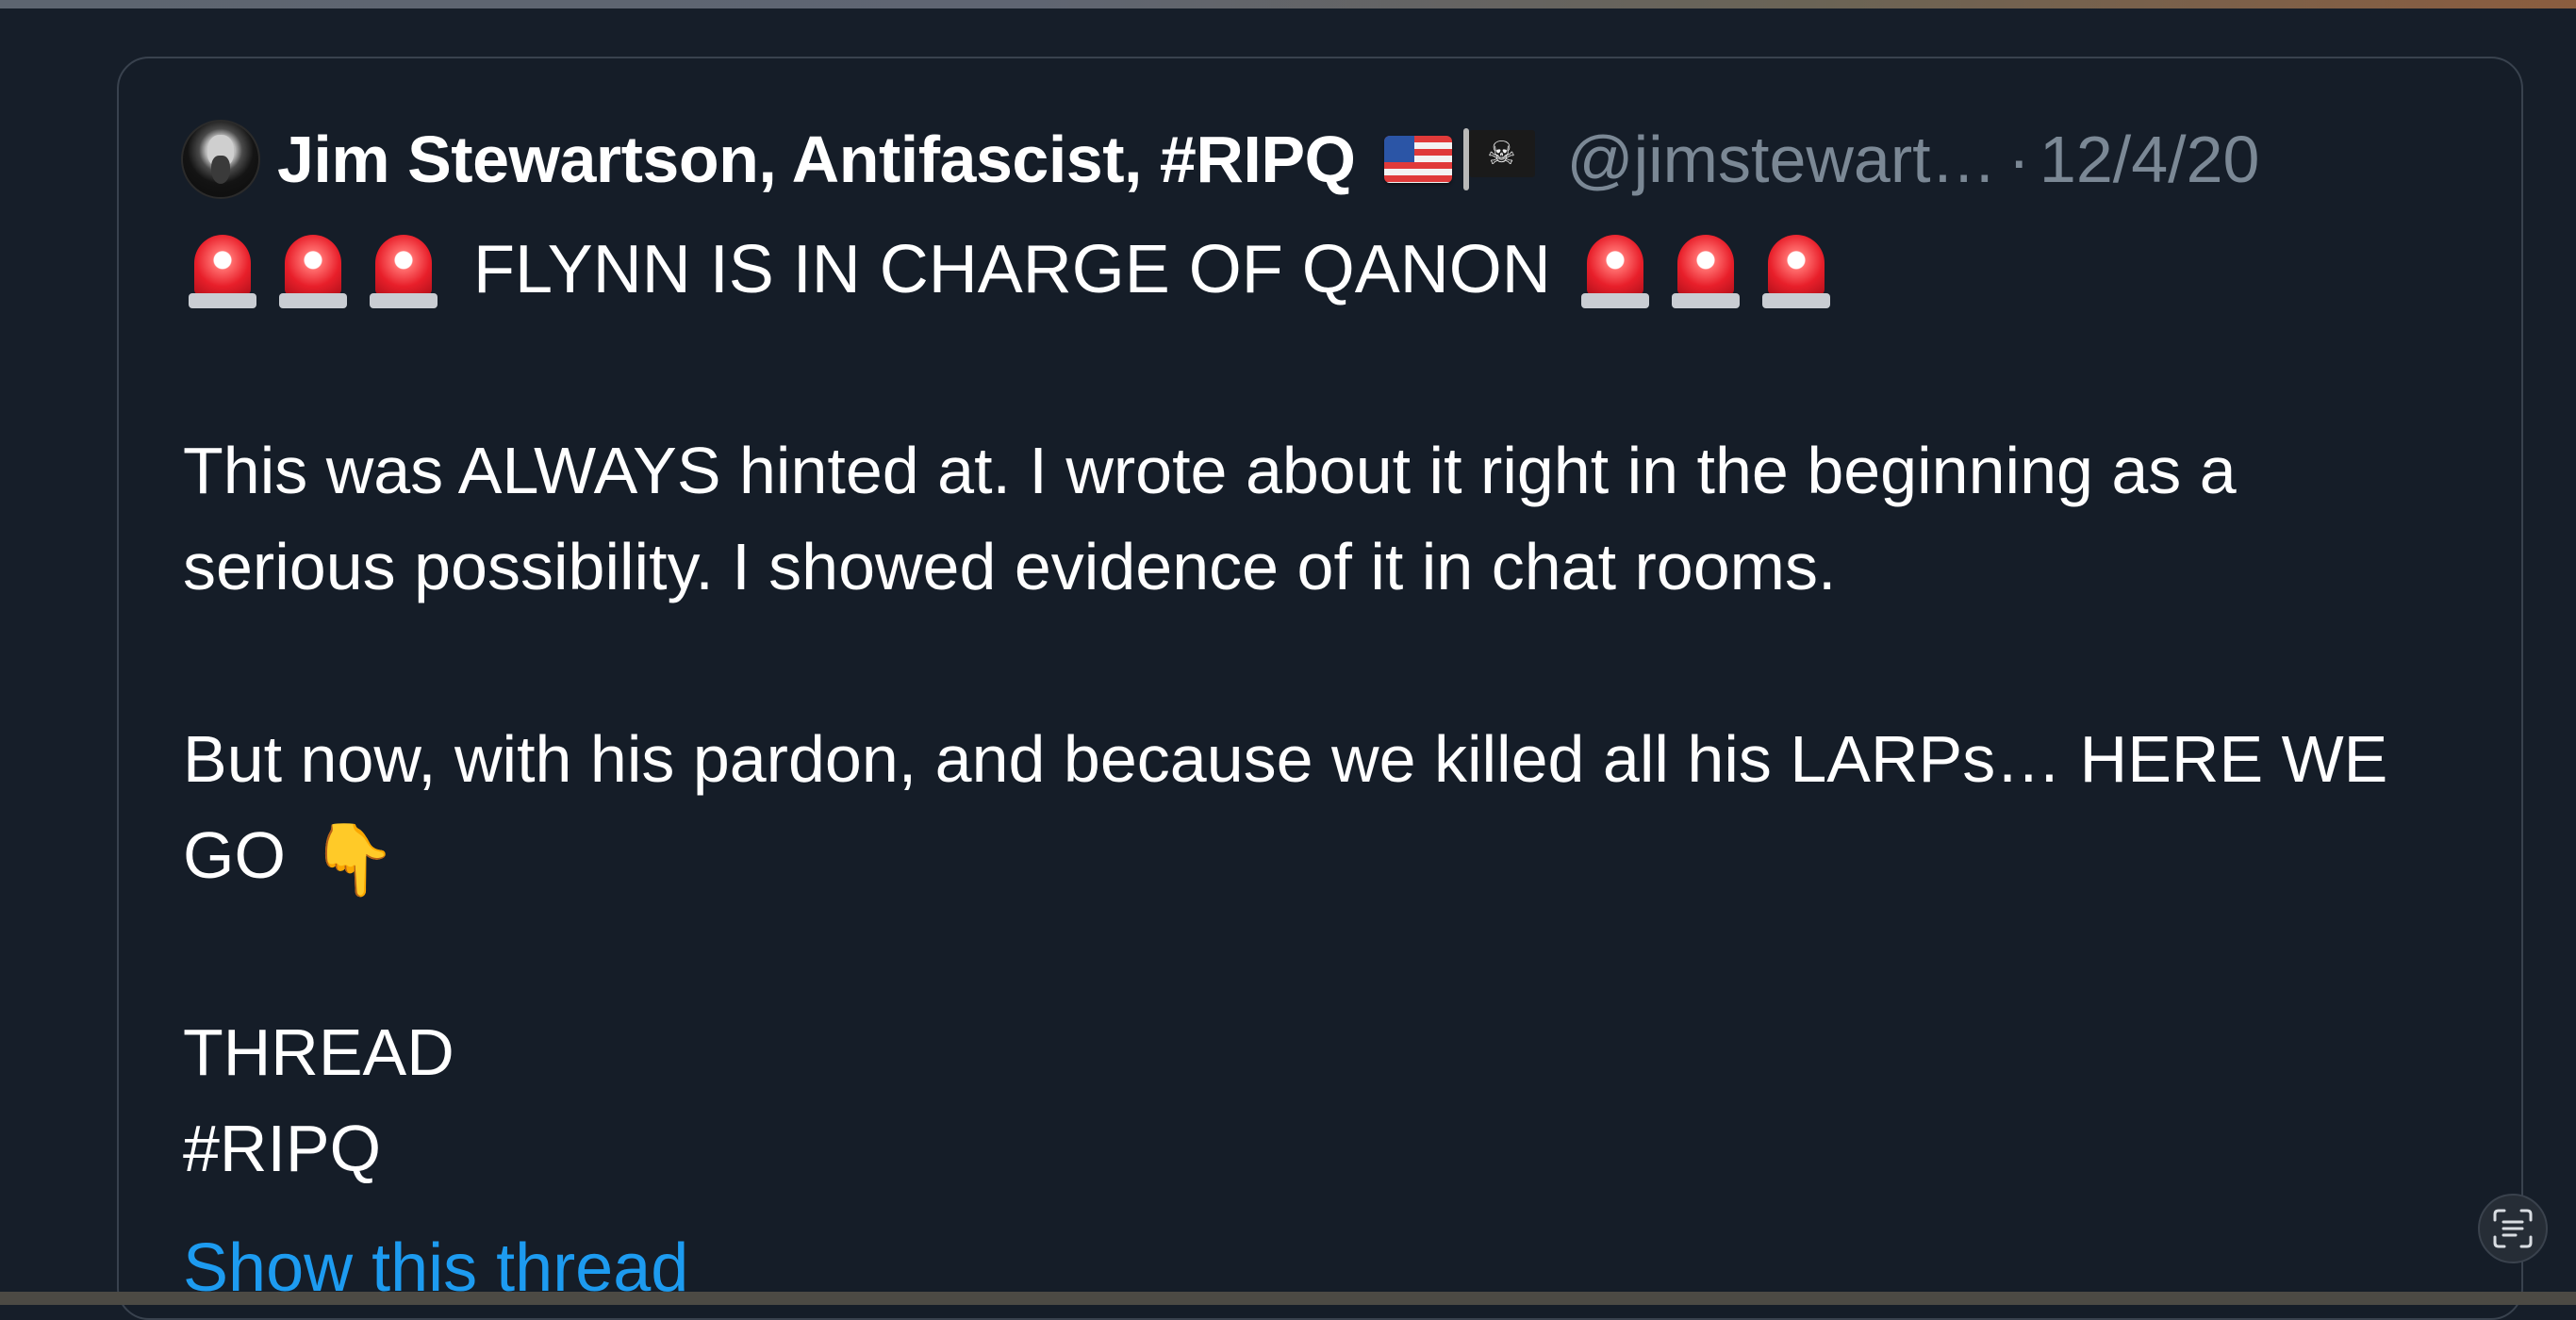 This screenshot has height=1320, width=2576. What do you see at coordinates (318, 1052) in the screenshot?
I see `tweet-thread-label: THREAD` at bounding box center [318, 1052].